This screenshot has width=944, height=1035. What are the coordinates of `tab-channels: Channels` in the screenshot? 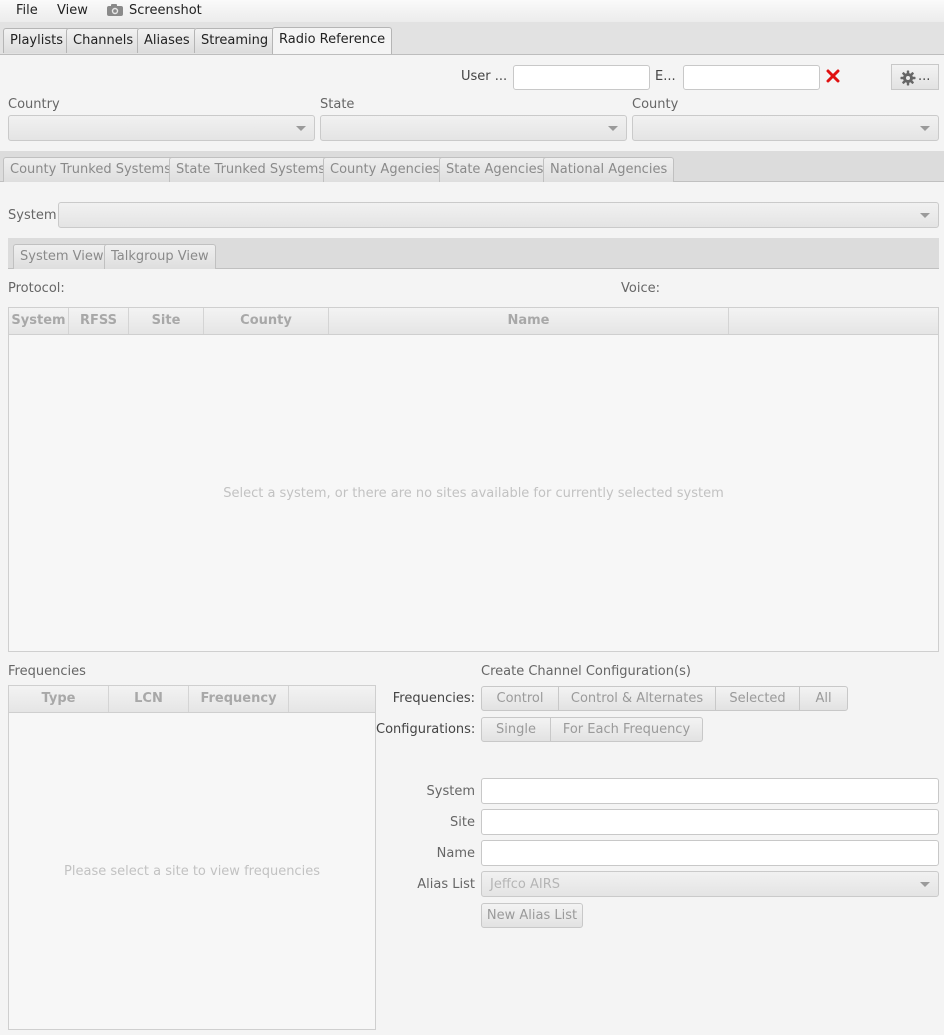 It's located at (103, 40).